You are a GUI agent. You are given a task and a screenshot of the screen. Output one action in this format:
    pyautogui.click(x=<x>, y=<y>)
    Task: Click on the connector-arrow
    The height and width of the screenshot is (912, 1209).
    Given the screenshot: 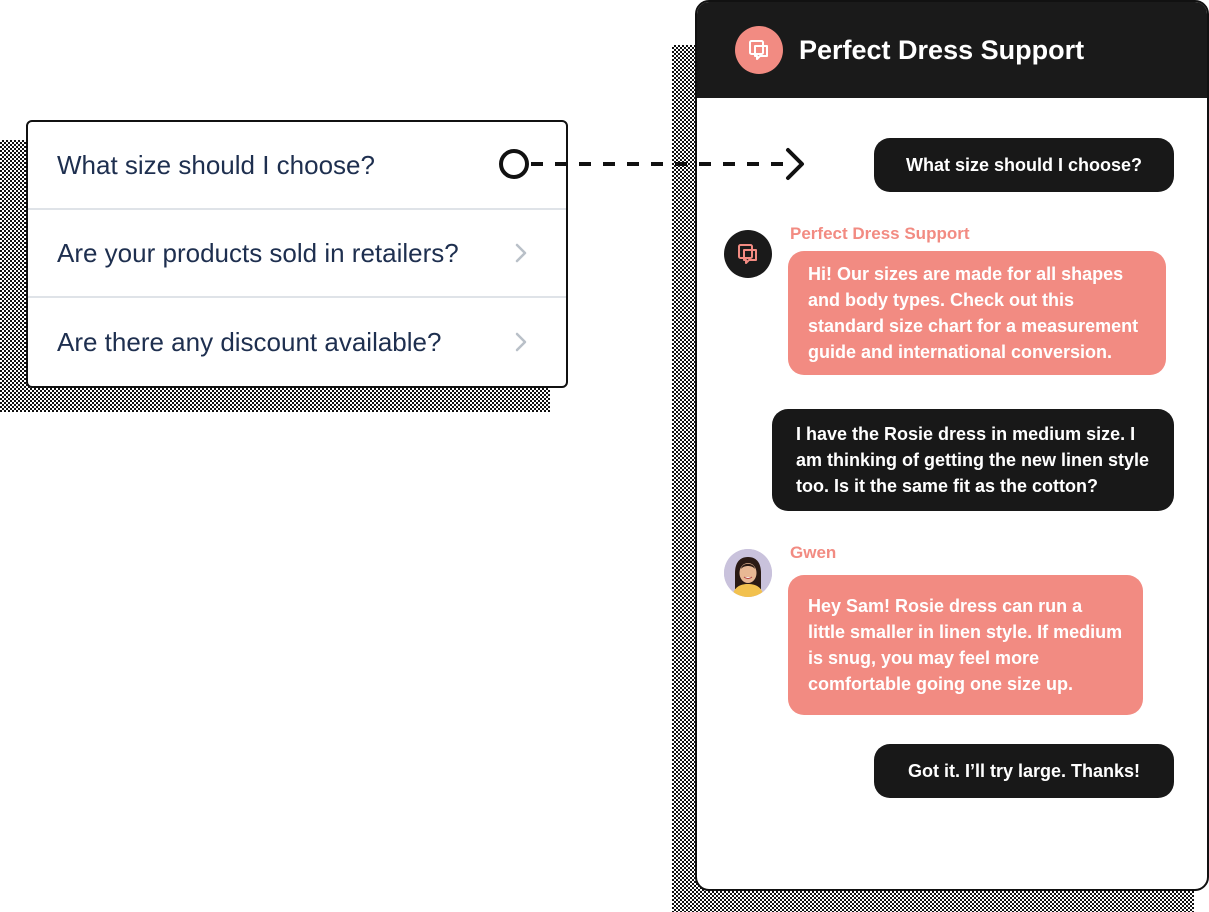 What is the action you would take?
    pyautogui.click(x=651, y=164)
    